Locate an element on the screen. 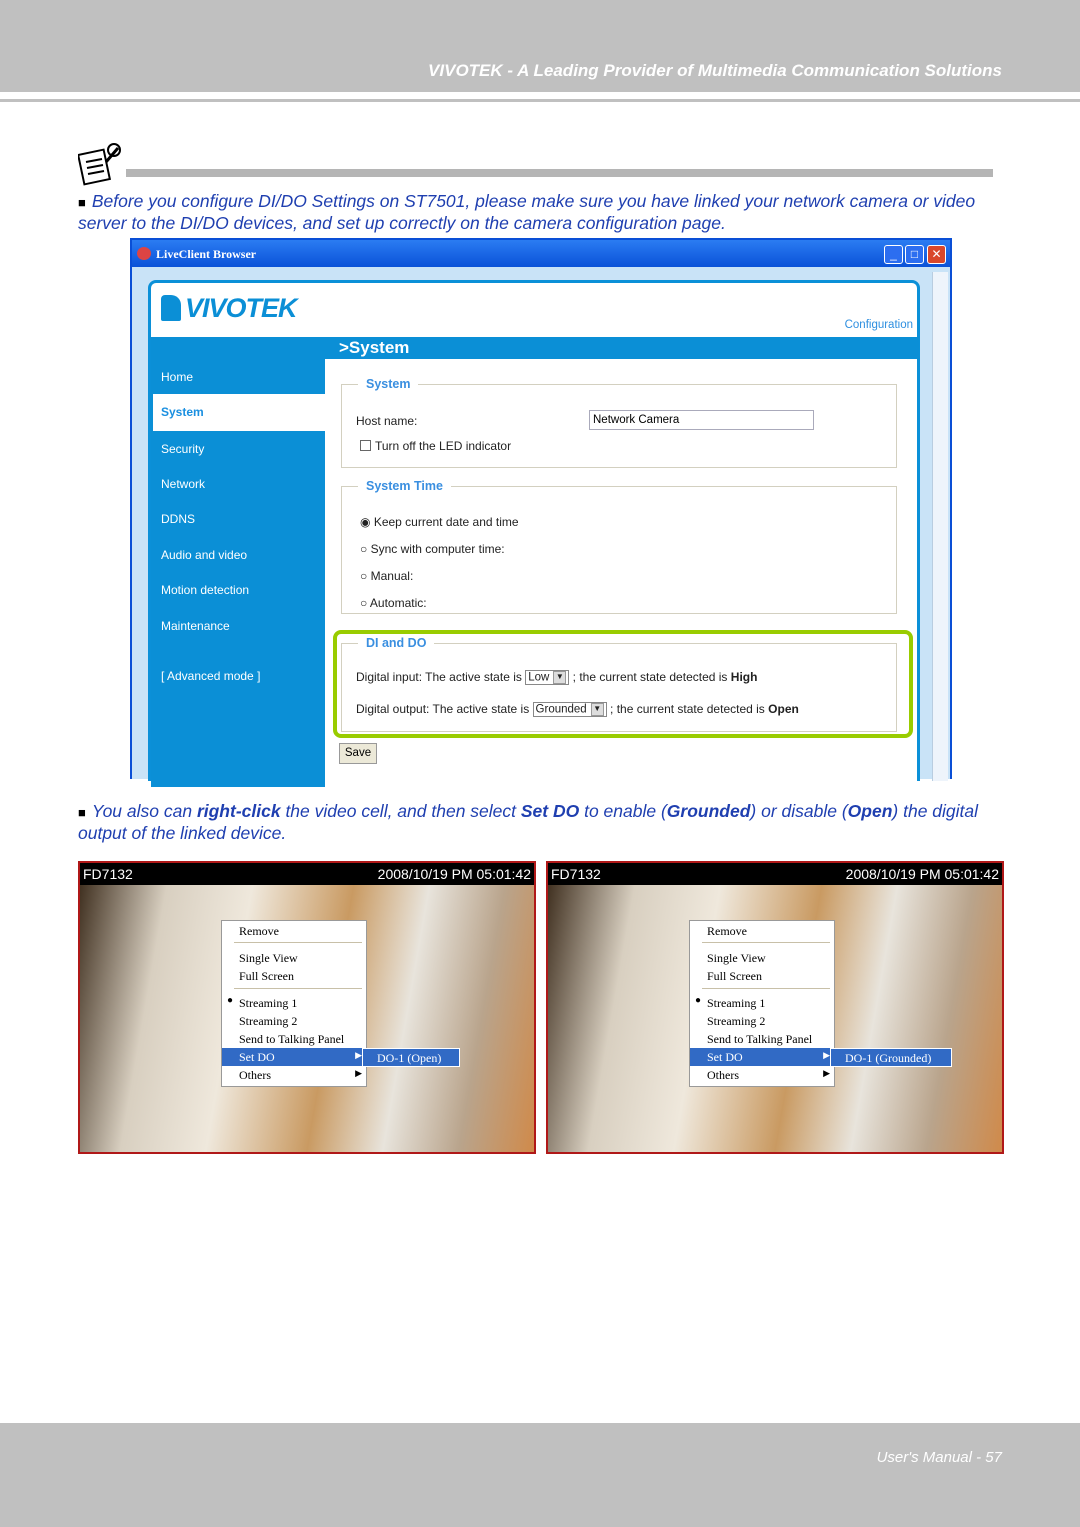  minimize-button: _ is located at coordinates (893, 254).